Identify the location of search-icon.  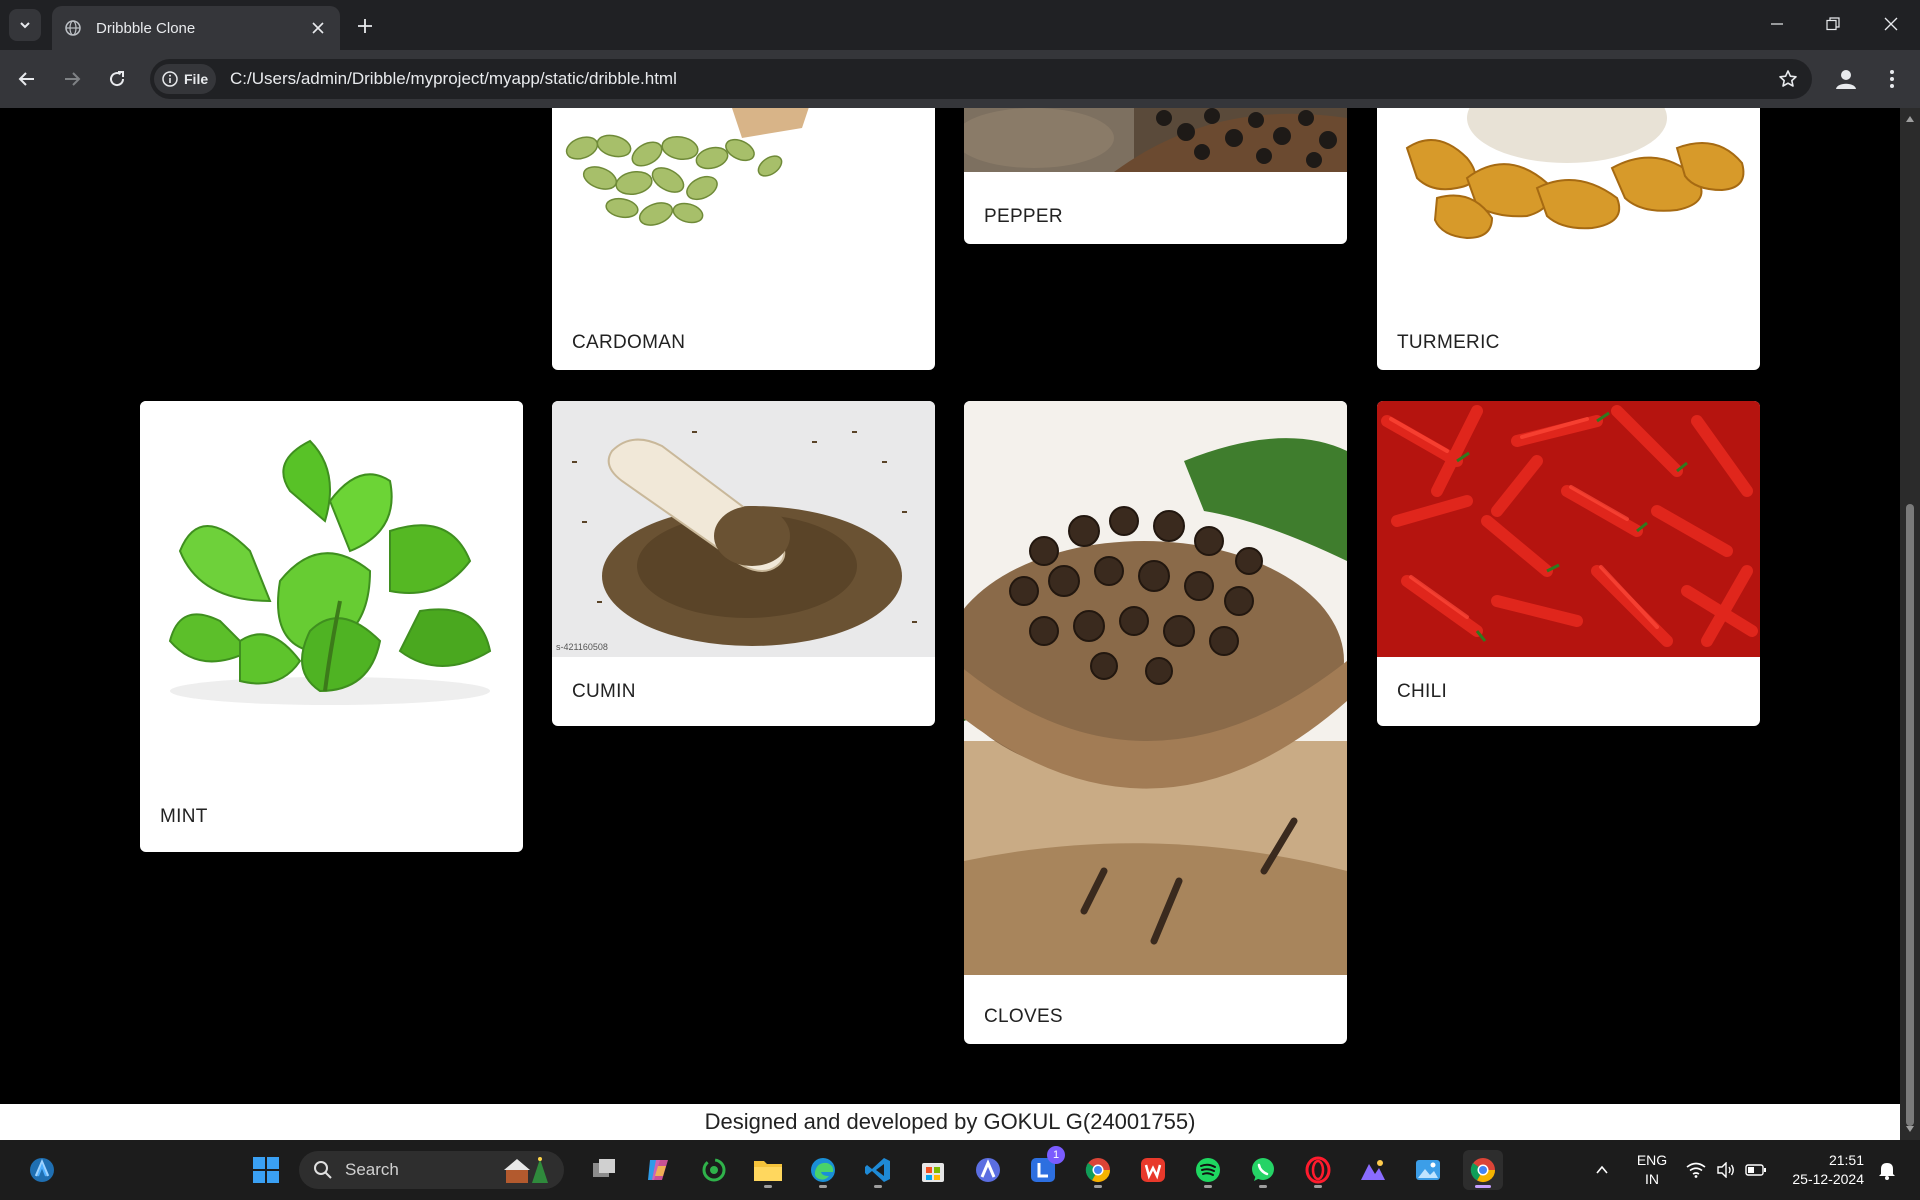
(323, 1170).